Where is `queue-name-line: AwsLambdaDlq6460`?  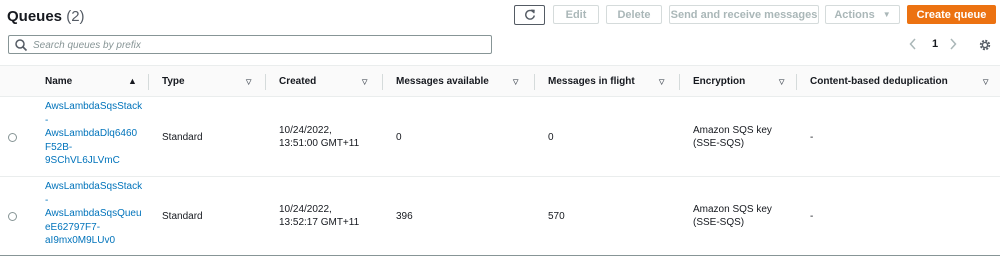 queue-name-line: AwsLambdaDlq6460 is located at coordinates (91, 133).